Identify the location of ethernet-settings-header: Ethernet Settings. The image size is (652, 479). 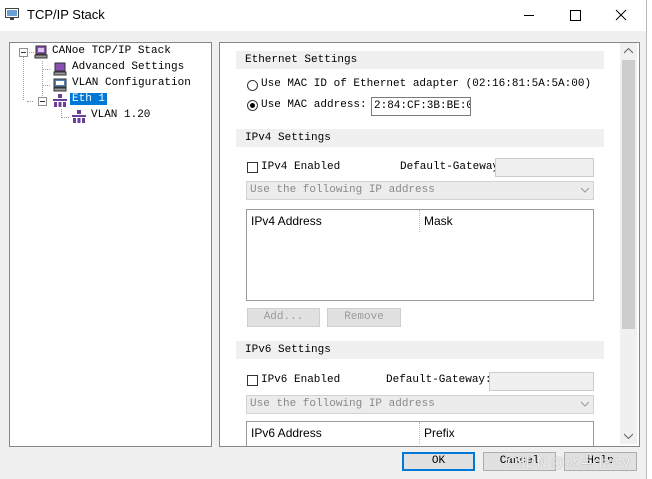
(420, 60).